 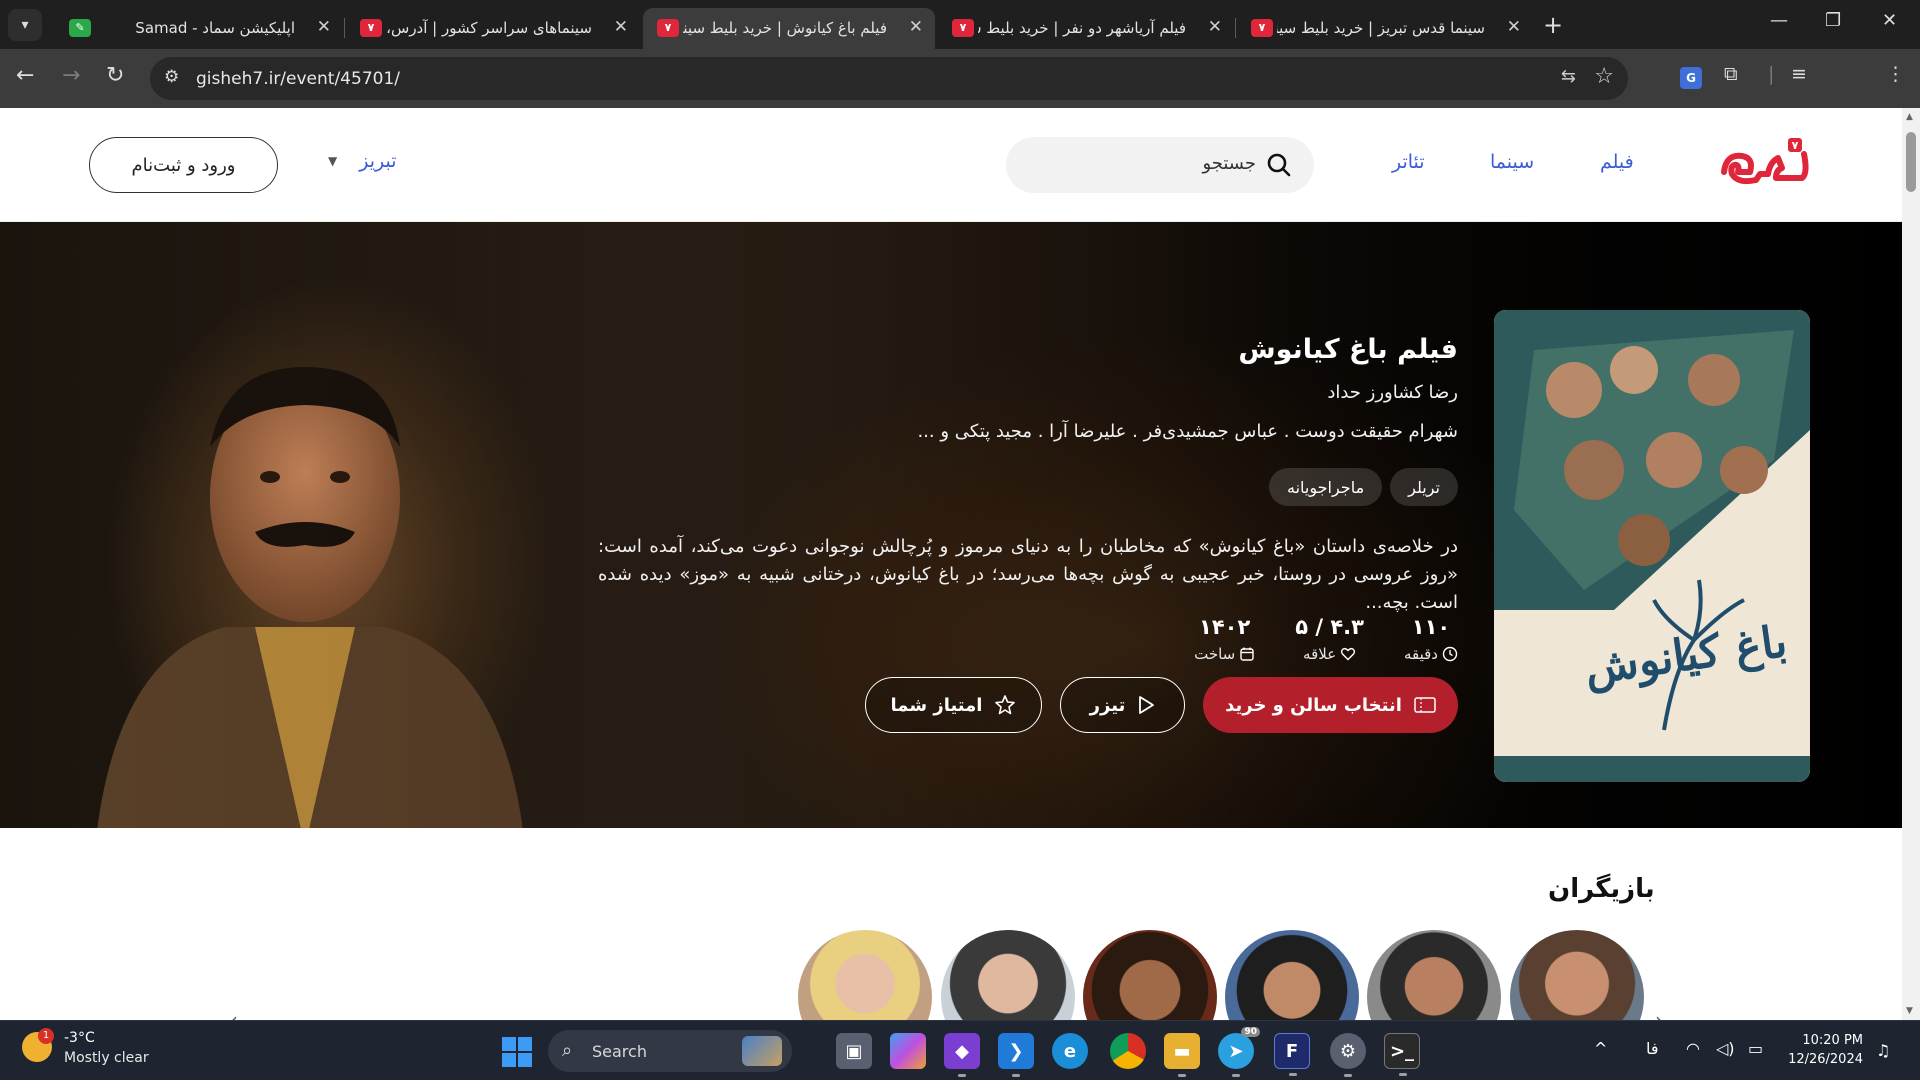 What do you see at coordinates (789, 28) in the screenshot?
I see `tab-baagh-kianoosh: ۷ فیلم باغ کیانوش | خرید بلیط سینما ✕` at bounding box center [789, 28].